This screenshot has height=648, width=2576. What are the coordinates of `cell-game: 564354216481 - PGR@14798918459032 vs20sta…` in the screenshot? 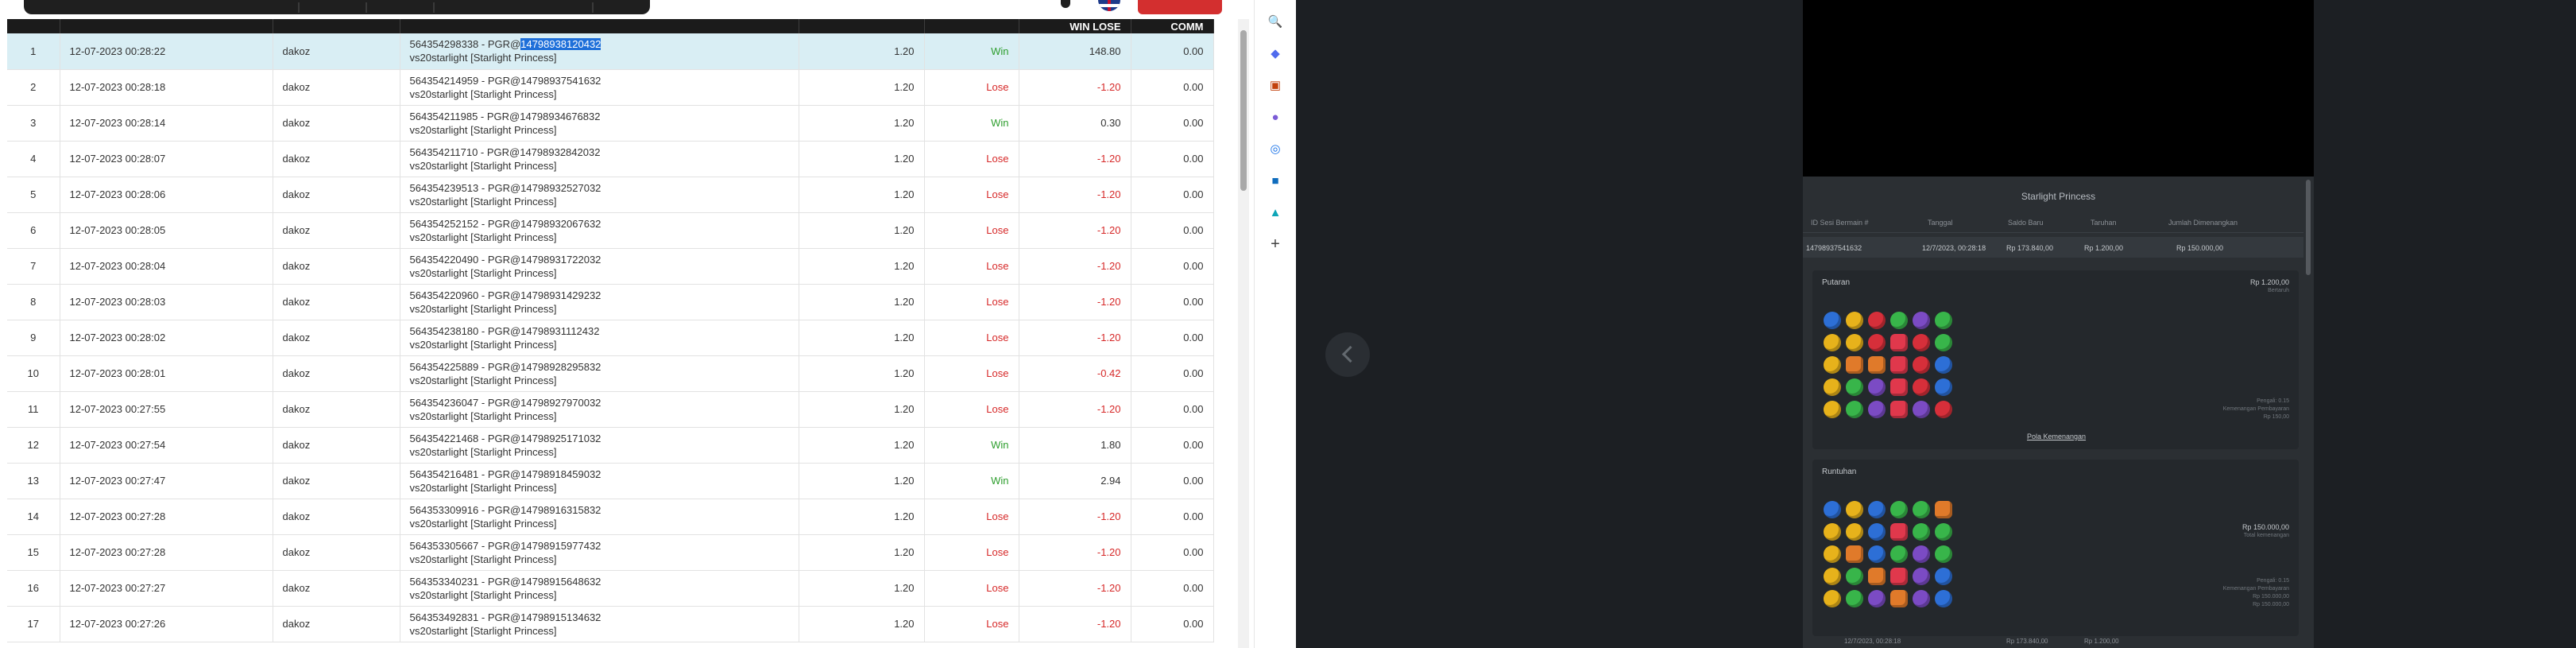 It's located at (599, 481).